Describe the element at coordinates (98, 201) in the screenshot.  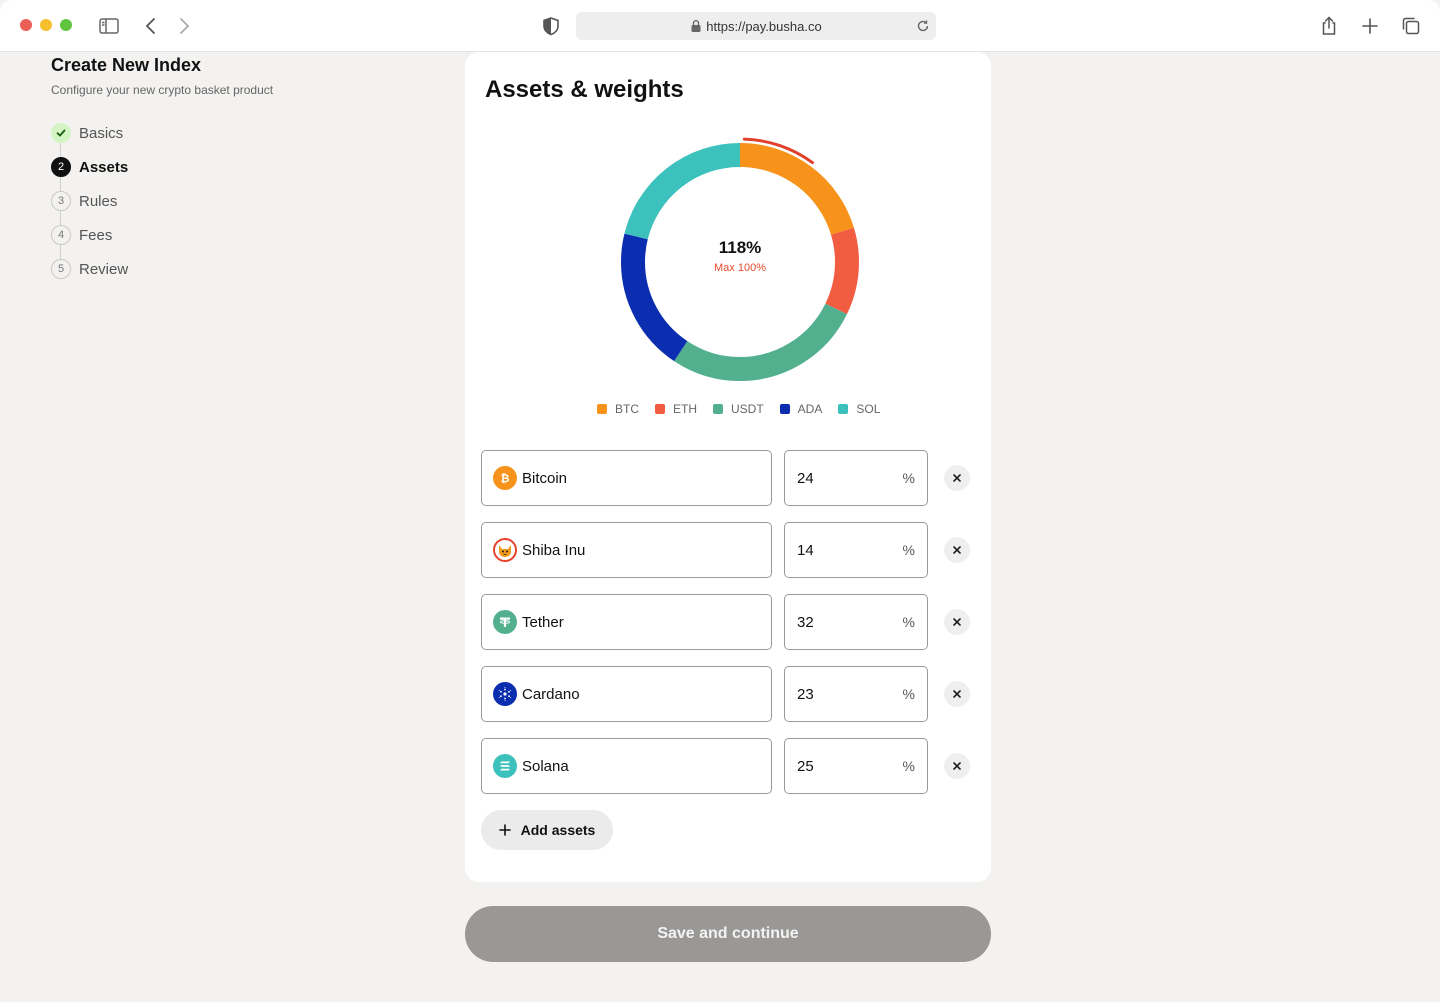
I see `step-label: Rules` at that location.